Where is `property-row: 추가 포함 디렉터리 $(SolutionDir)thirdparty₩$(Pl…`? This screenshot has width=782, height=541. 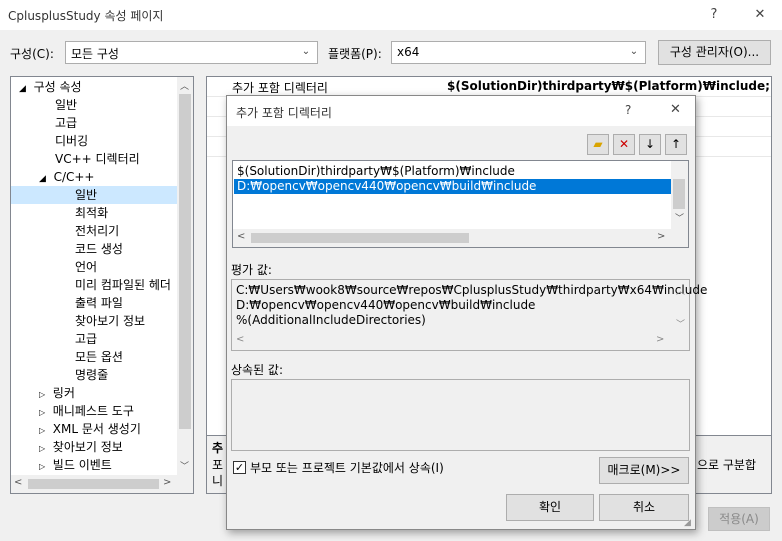
property-row: 추가 포함 디렉터리 $(SolutionDir)thirdparty₩$(Pl… is located at coordinates (489, 87).